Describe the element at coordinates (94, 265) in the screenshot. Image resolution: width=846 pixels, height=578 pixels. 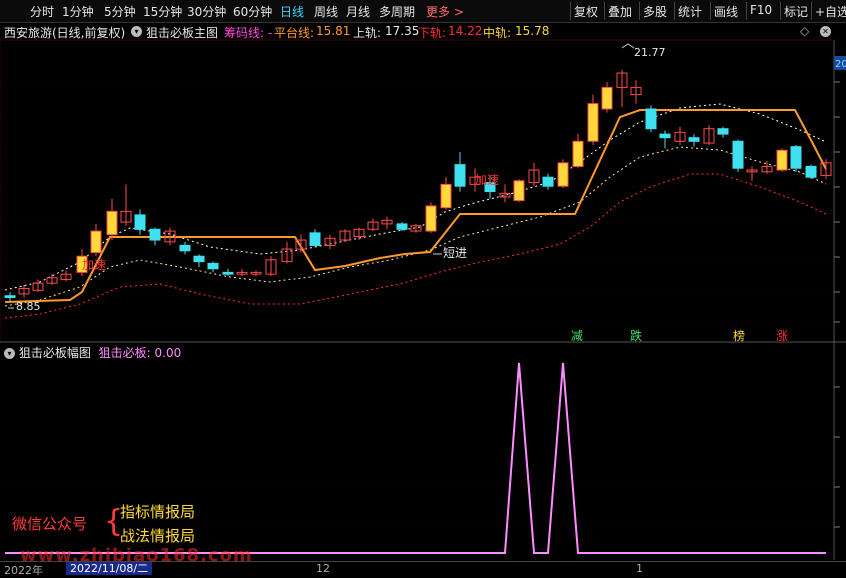
I see `accel-label-1: 加速` at that location.